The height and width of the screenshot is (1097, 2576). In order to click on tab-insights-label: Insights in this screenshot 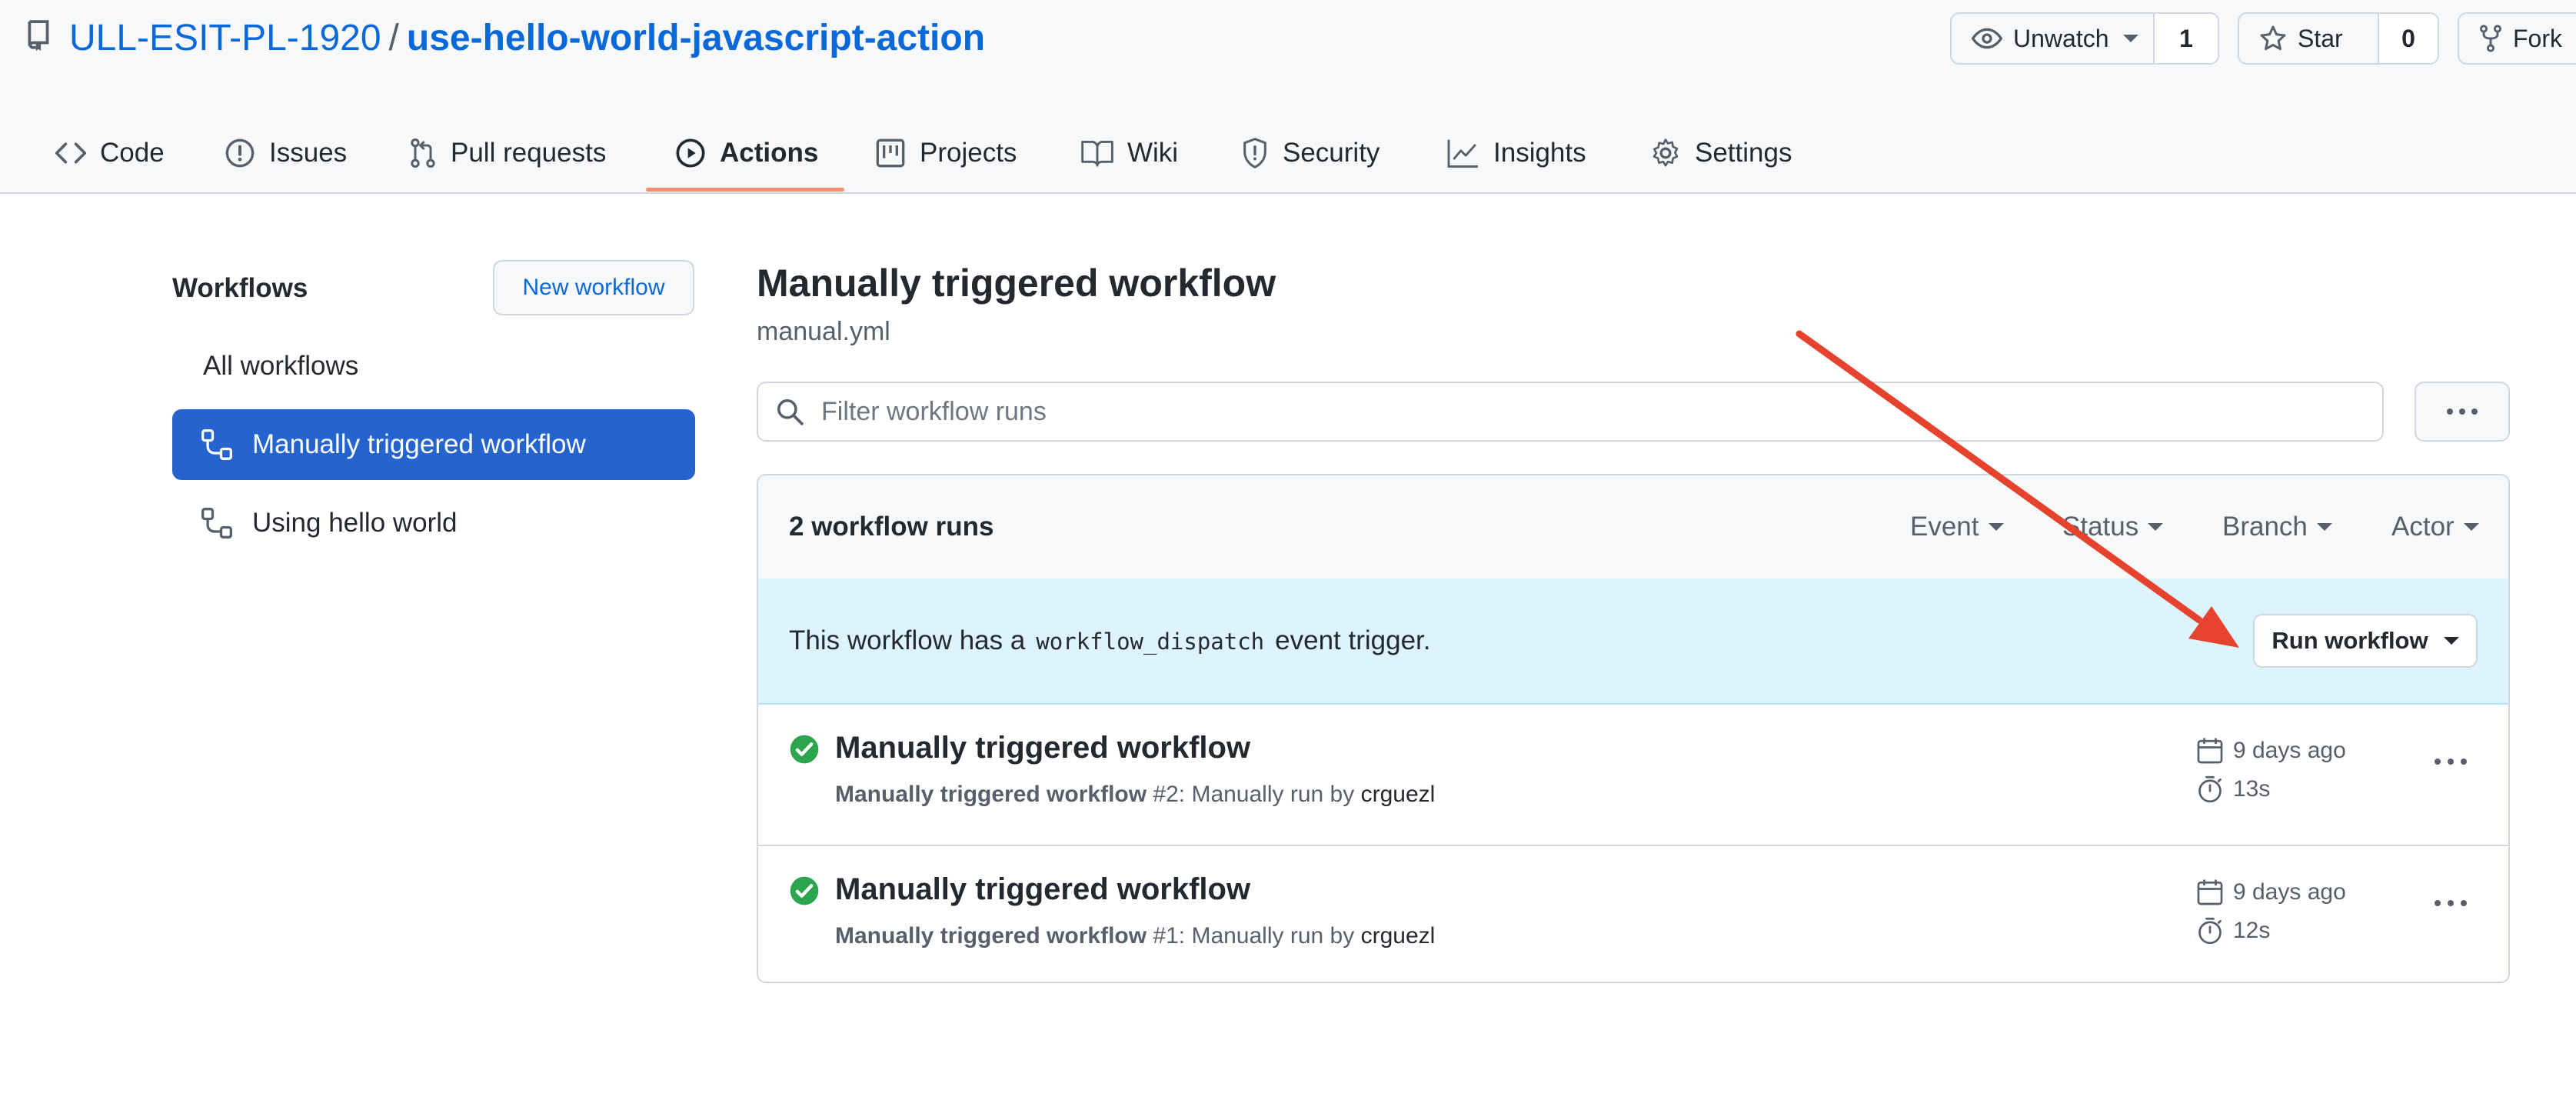, I will do `click(1539, 153)`.